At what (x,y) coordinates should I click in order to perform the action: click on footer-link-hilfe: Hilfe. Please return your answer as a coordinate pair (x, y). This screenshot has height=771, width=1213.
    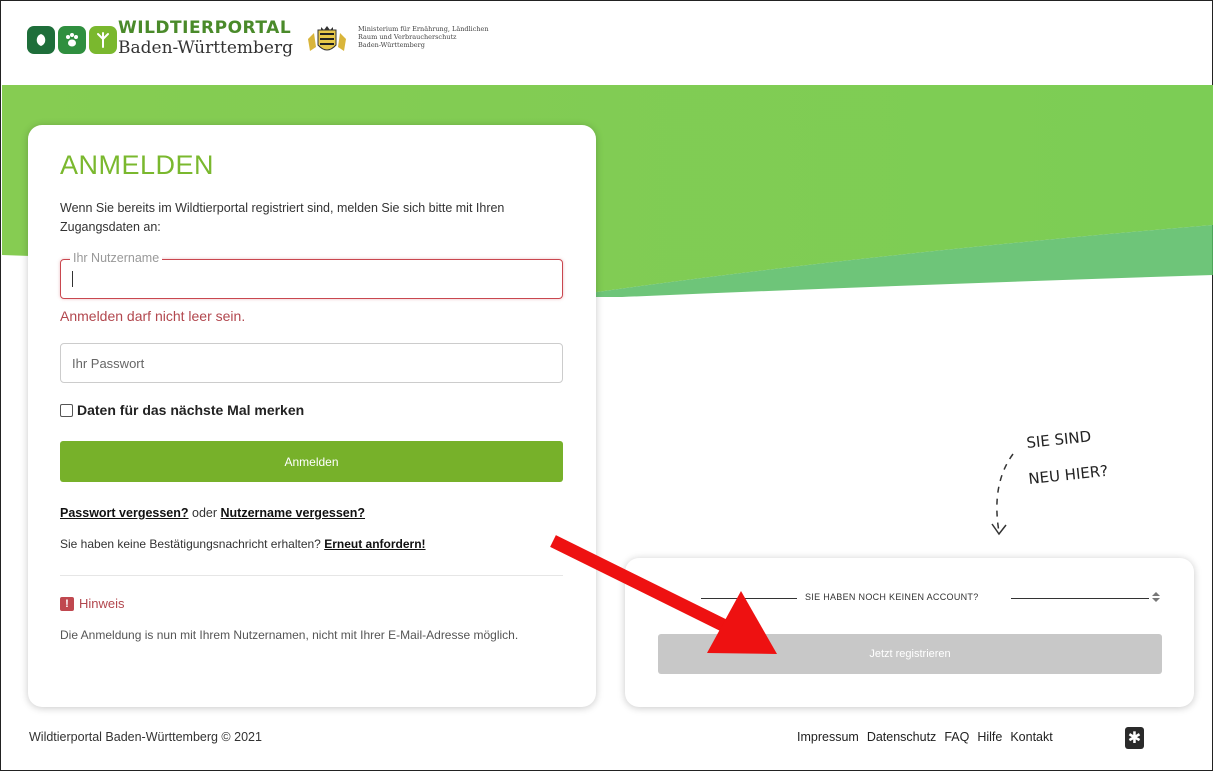
    Looking at the image, I should click on (989, 737).